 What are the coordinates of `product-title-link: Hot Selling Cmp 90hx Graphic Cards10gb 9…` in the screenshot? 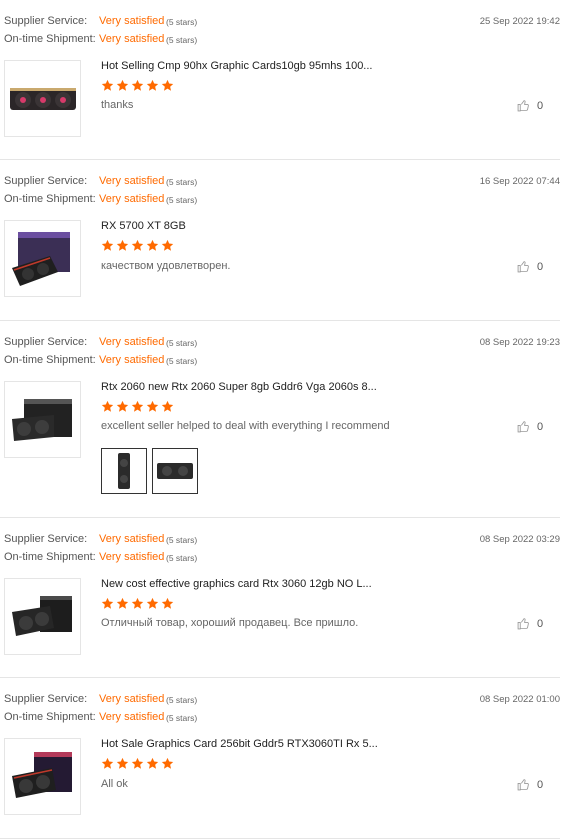 It's located at (236, 66).